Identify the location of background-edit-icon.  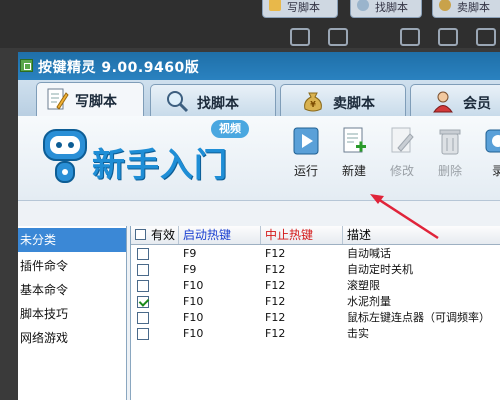
(410, 37).